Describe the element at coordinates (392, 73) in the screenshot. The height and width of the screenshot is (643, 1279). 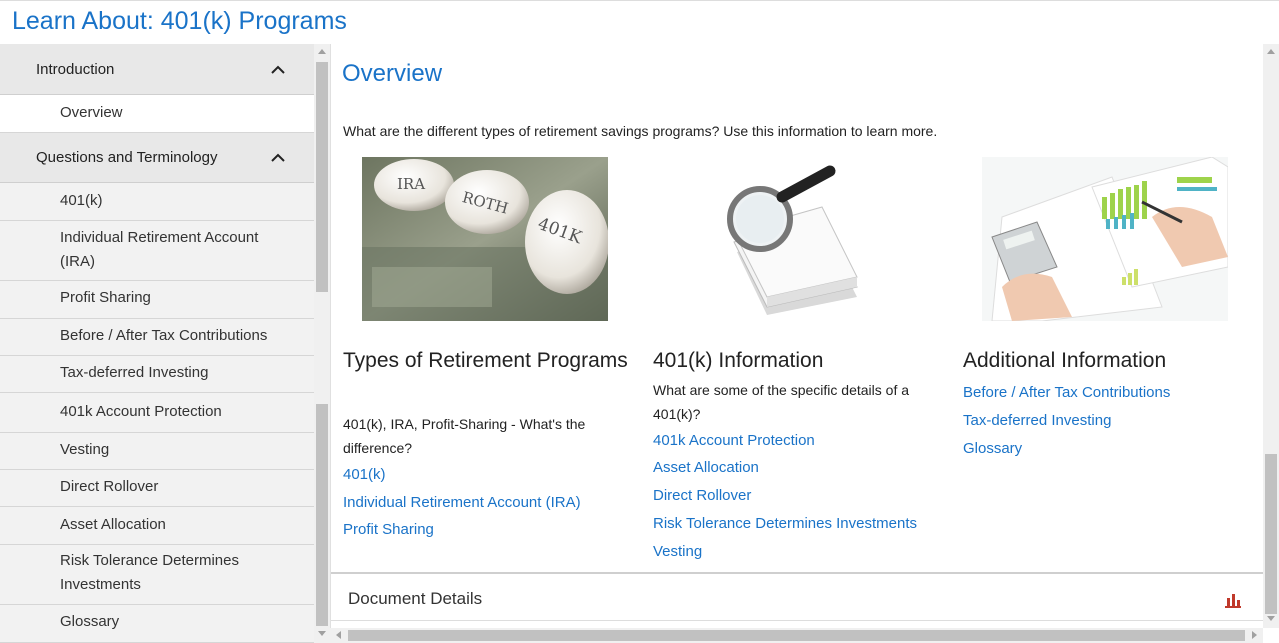
I see `section-title: Overview` at that location.